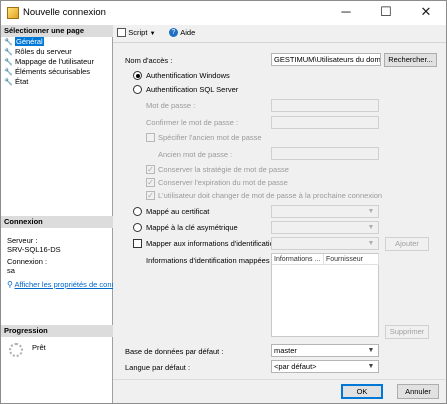 The height and width of the screenshot is (404, 447). Describe the element at coordinates (208, 260) in the screenshot. I see `mapped-credentials-label: Informations d'identification mappées` at that location.